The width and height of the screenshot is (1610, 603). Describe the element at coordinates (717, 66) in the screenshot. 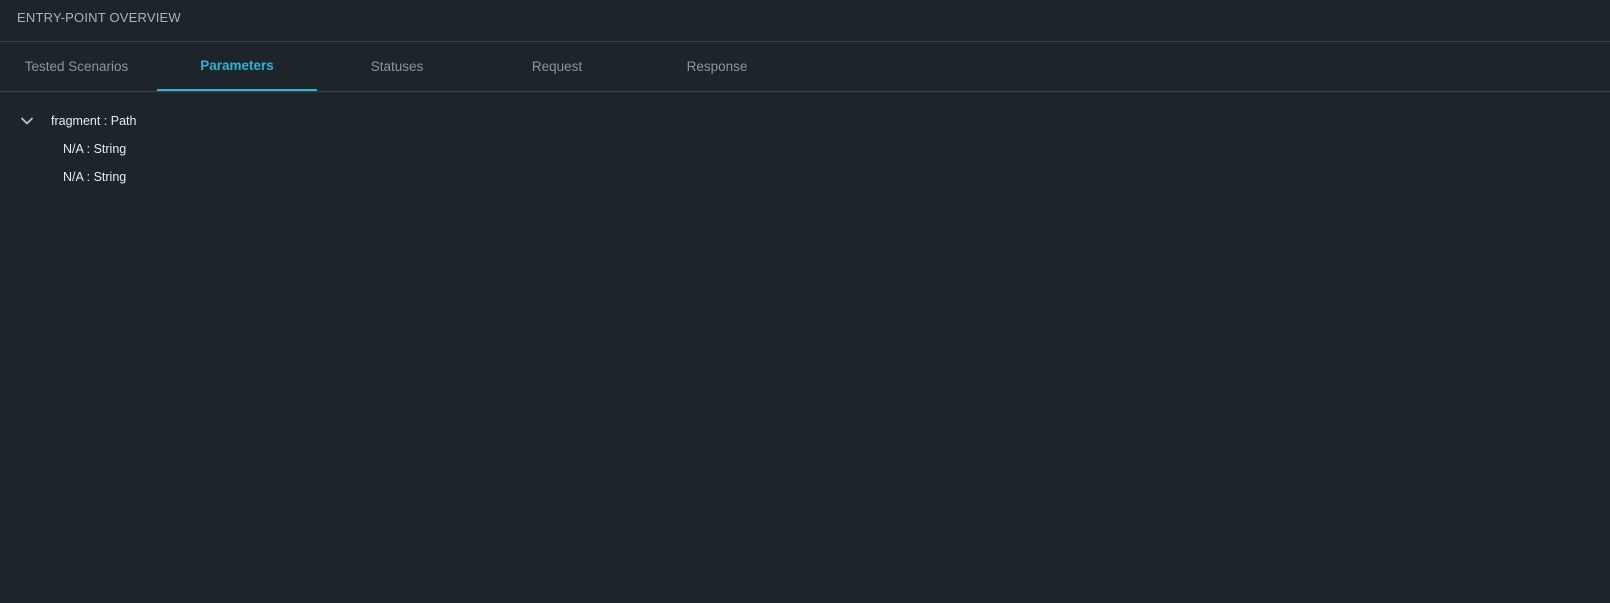

I see `tab-response: Response` at that location.